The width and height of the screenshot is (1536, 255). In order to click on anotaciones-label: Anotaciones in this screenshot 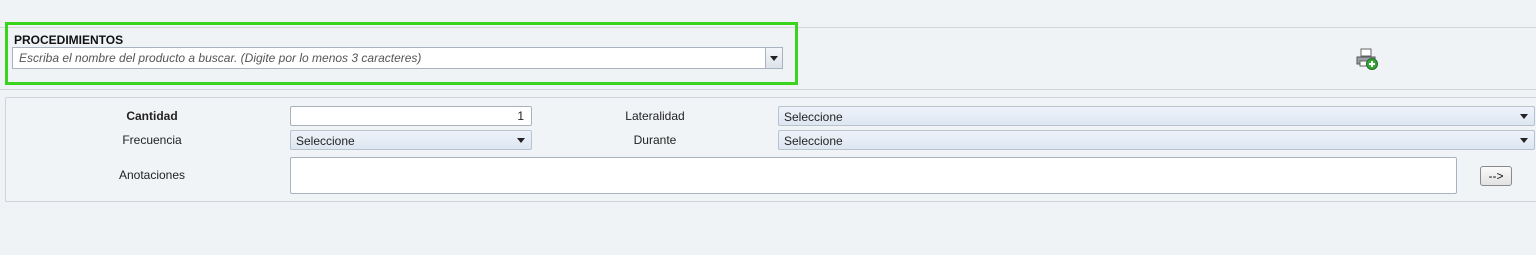, I will do `click(152, 175)`.